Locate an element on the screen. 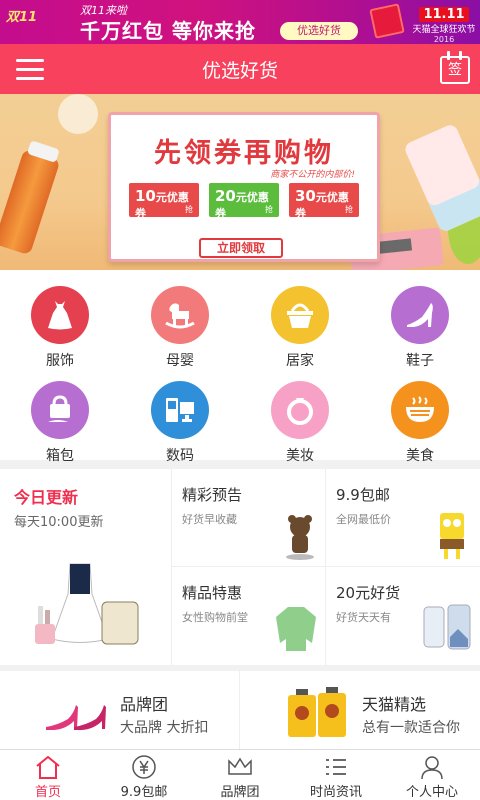 This screenshot has width=480, height=800. red-envelope-icon is located at coordinates (387, 21).